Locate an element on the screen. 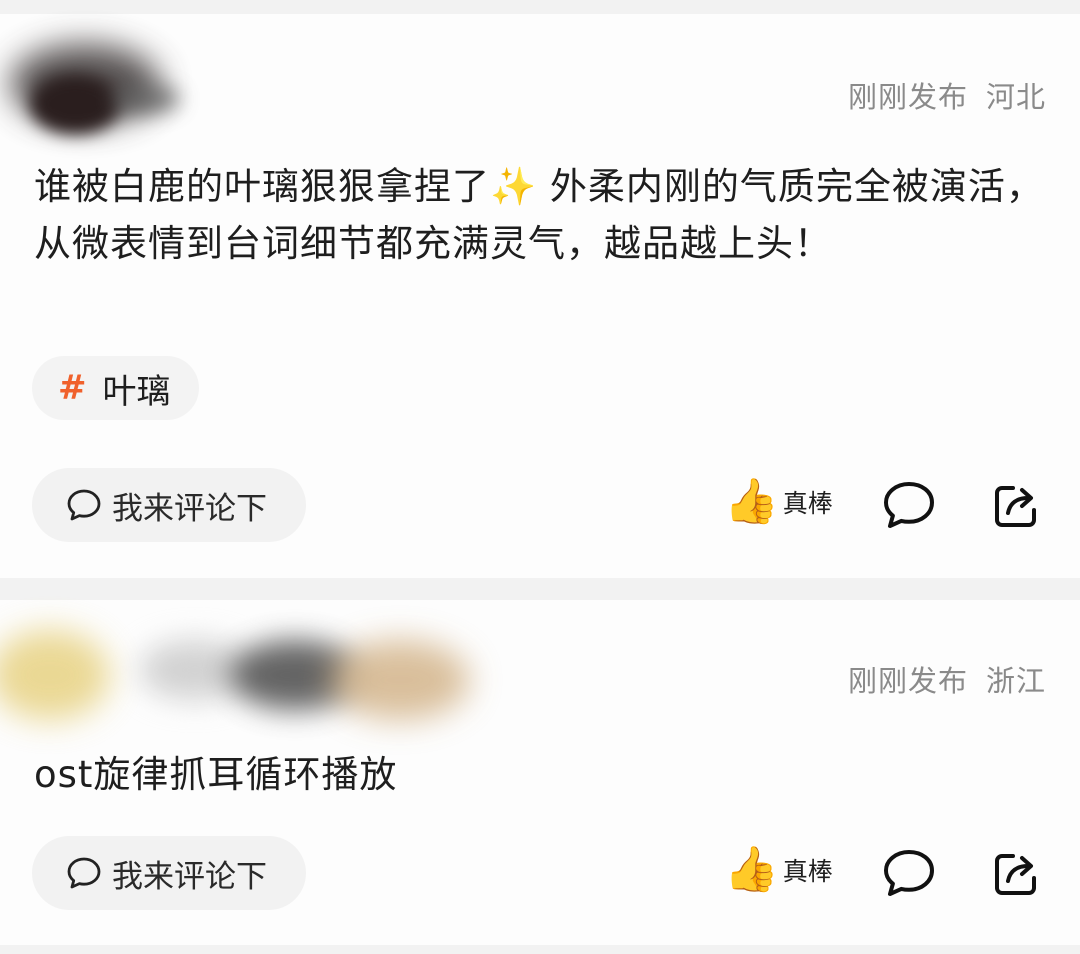 Image resolution: width=1080 pixels, height=954 pixels. post-meta: 刚刚发布 河北 is located at coordinates (947, 95).